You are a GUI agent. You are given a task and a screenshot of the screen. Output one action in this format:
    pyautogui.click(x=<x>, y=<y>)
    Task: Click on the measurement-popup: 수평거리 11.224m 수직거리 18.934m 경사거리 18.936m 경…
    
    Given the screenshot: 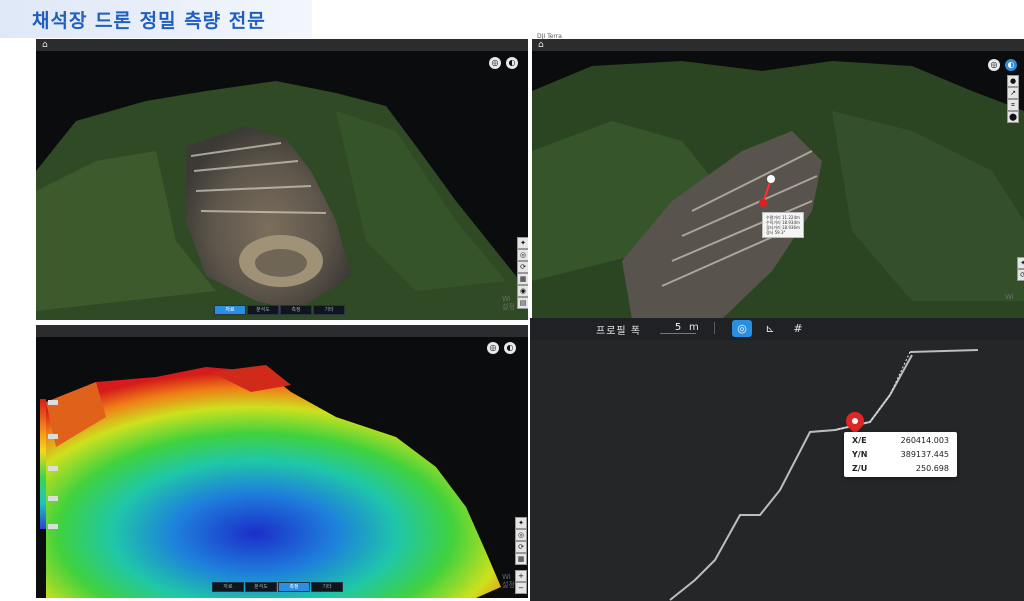 What is the action you would take?
    pyautogui.click(x=783, y=225)
    